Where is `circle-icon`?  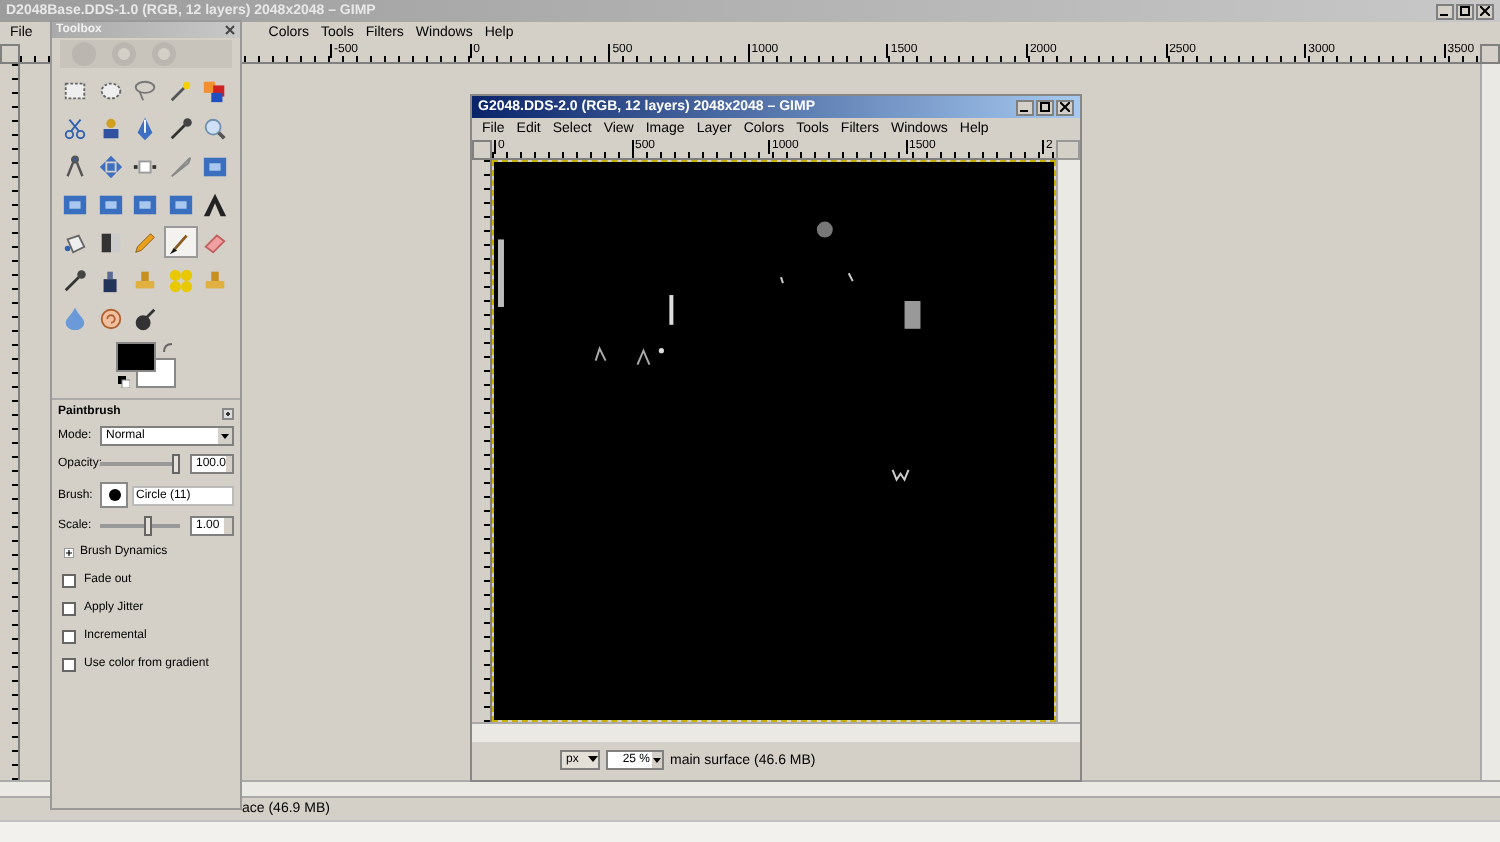
circle-icon is located at coordinates (114, 495).